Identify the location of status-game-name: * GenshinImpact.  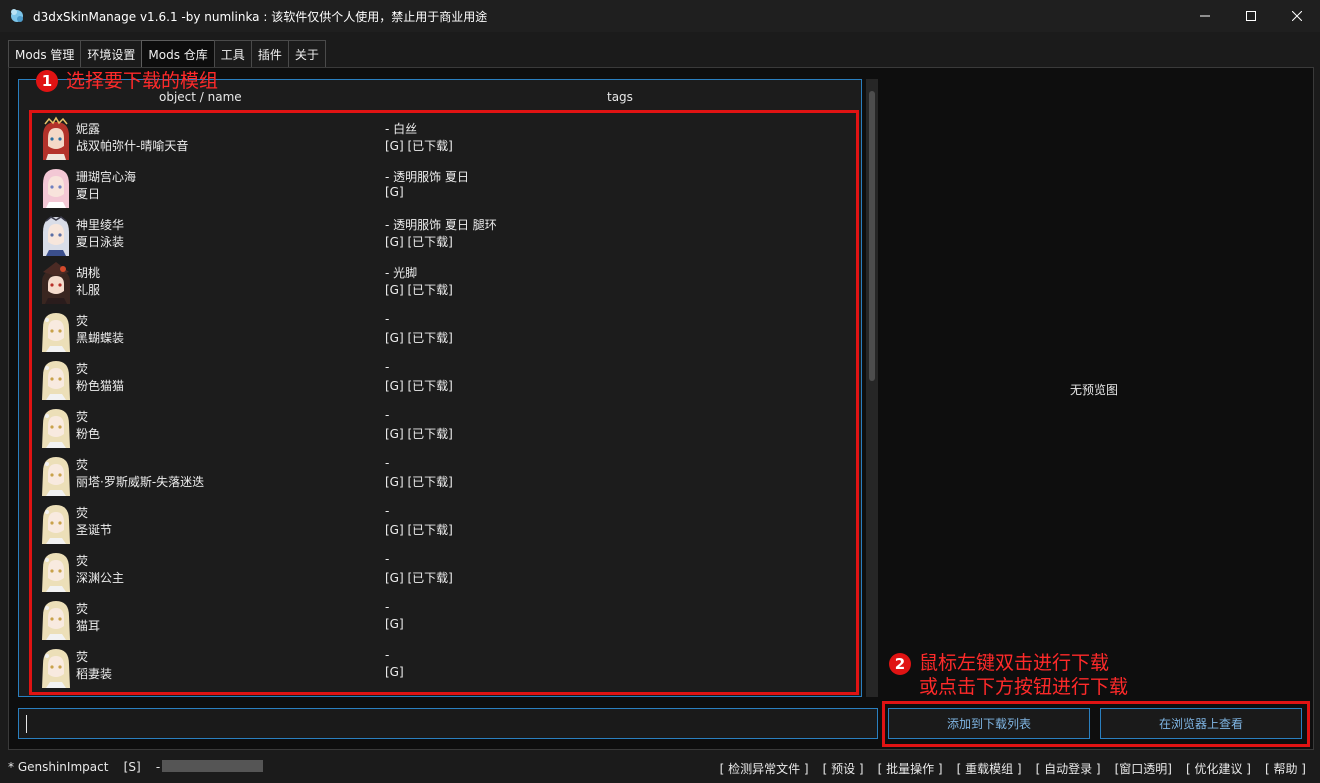
(58, 767).